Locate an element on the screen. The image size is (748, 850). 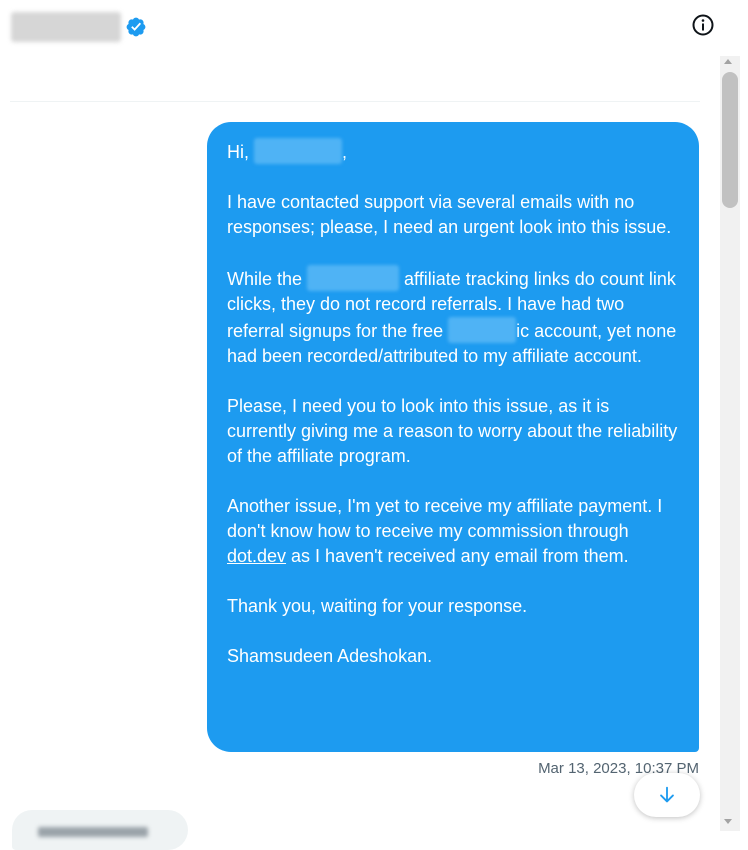
scroll-down-arrow is located at coordinates (728, 821).